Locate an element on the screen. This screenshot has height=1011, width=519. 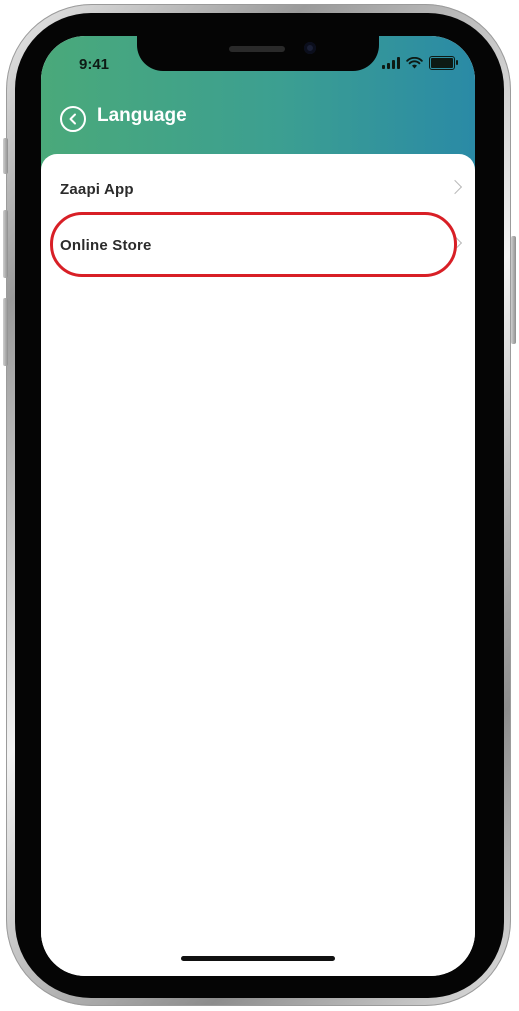
power-button is located at coordinates (513, 290).